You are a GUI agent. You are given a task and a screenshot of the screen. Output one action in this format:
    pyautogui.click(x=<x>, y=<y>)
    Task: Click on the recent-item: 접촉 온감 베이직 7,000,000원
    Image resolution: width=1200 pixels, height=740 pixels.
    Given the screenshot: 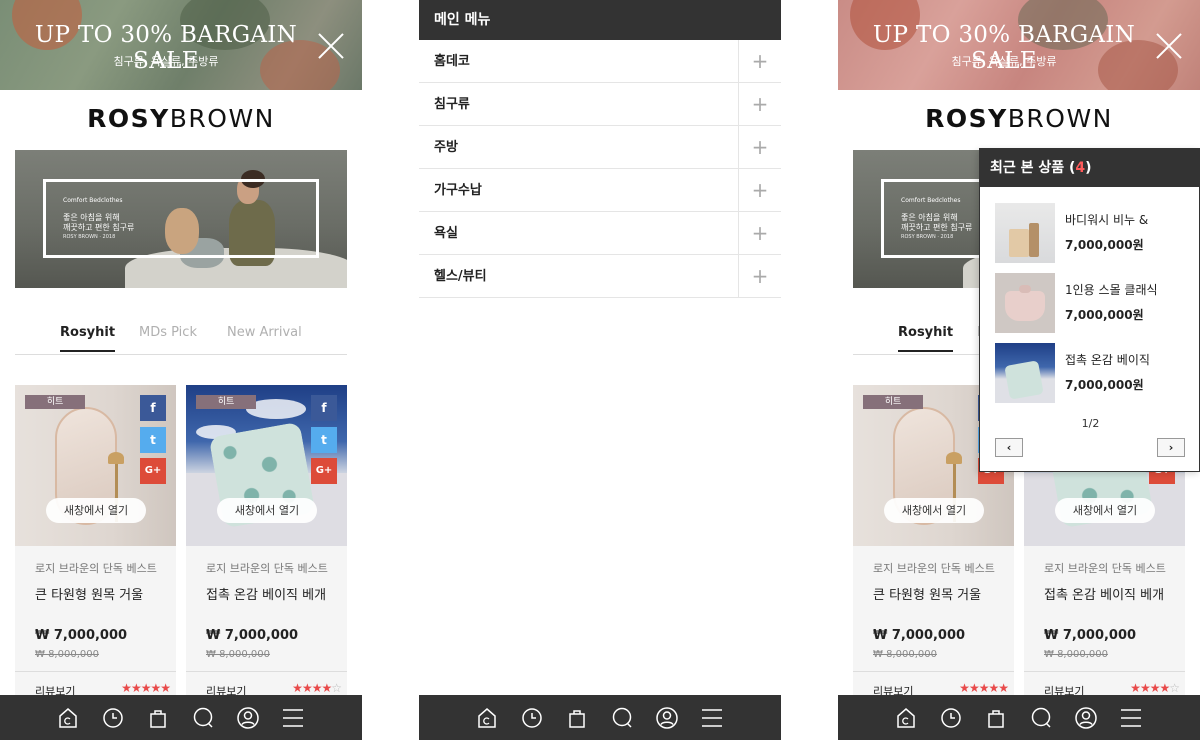 What is the action you would take?
    pyautogui.click(x=1095, y=373)
    